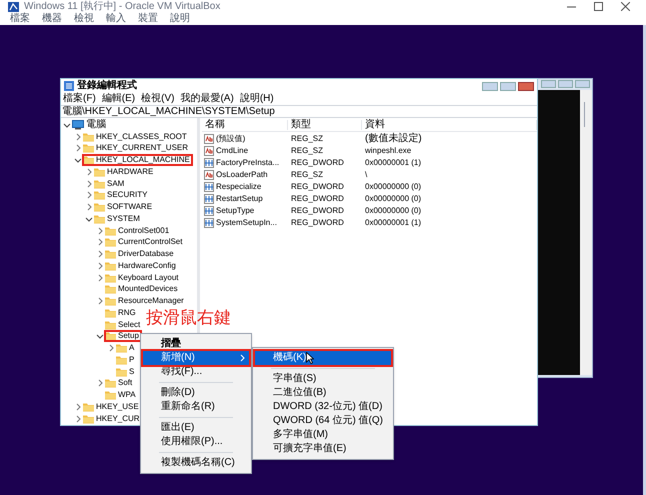  Describe the element at coordinates (235, 211) in the screenshot. I see `value-name: SetupType` at that location.